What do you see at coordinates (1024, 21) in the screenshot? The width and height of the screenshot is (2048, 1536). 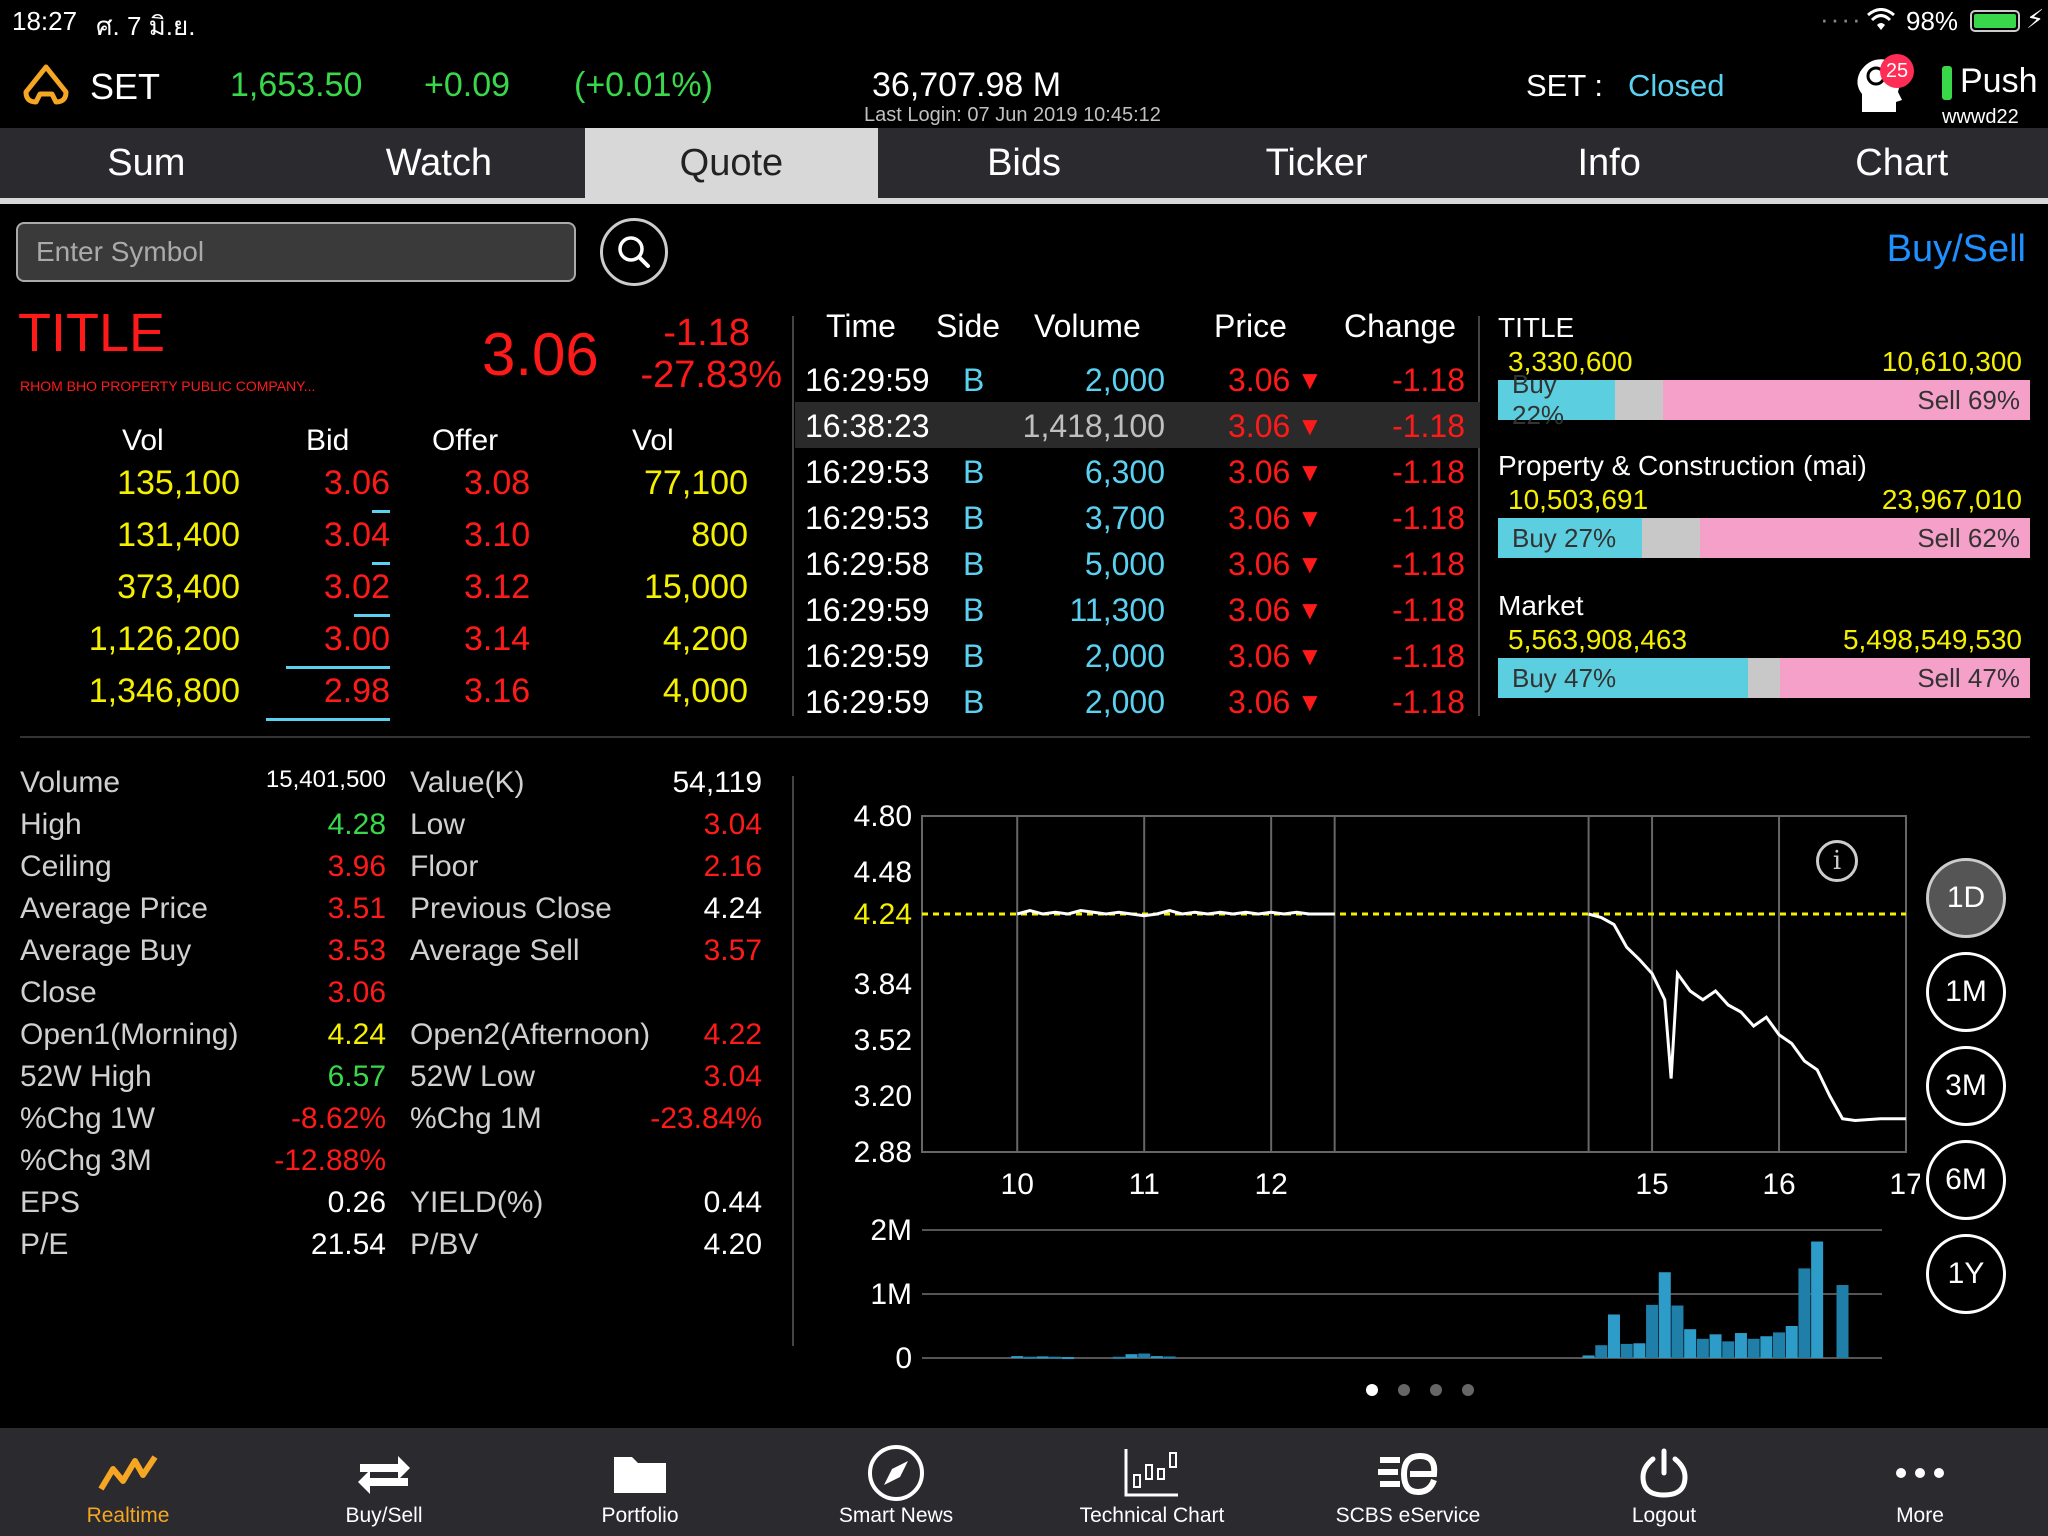 I see `status-bar: 18:27 ศ. 7 มิ.ย. ···· 98% ⚡` at bounding box center [1024, 21].